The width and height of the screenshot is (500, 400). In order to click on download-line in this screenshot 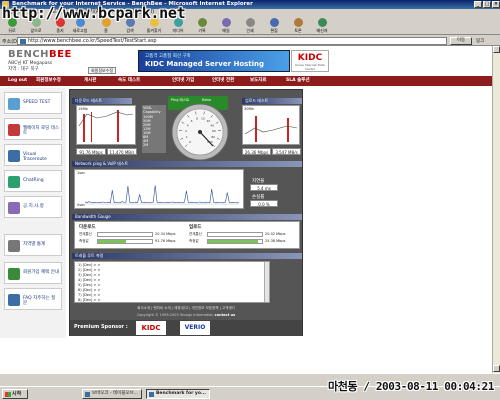, I will do `click(106, 119)`.